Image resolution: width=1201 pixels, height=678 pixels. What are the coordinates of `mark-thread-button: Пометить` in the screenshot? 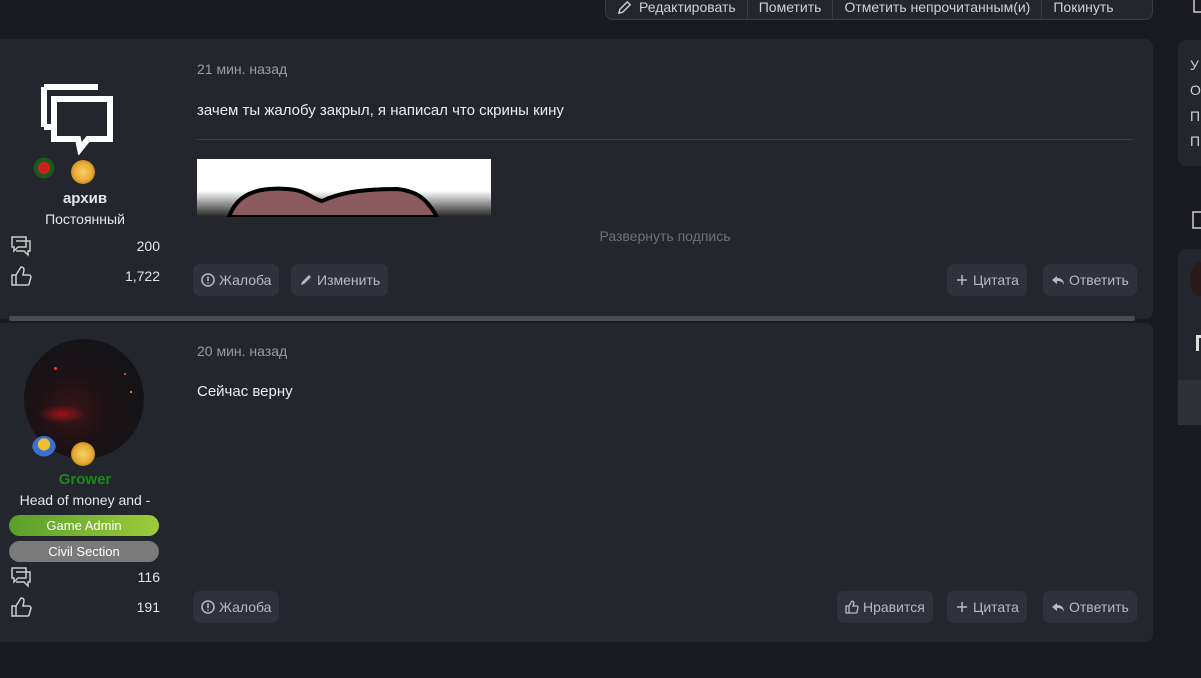 It's located at (791, 9).